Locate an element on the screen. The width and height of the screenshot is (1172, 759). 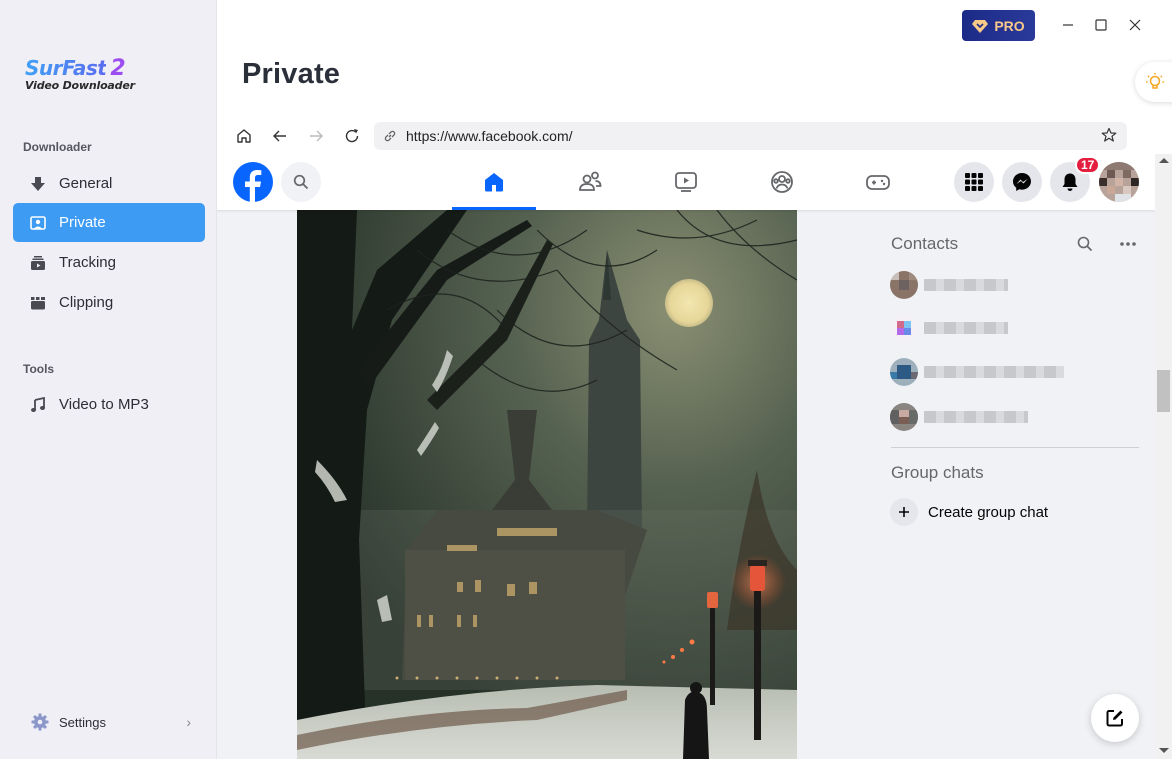
sidebar-item-video-to-mp3: Video to MP3 is located at coordinates (109, 404).